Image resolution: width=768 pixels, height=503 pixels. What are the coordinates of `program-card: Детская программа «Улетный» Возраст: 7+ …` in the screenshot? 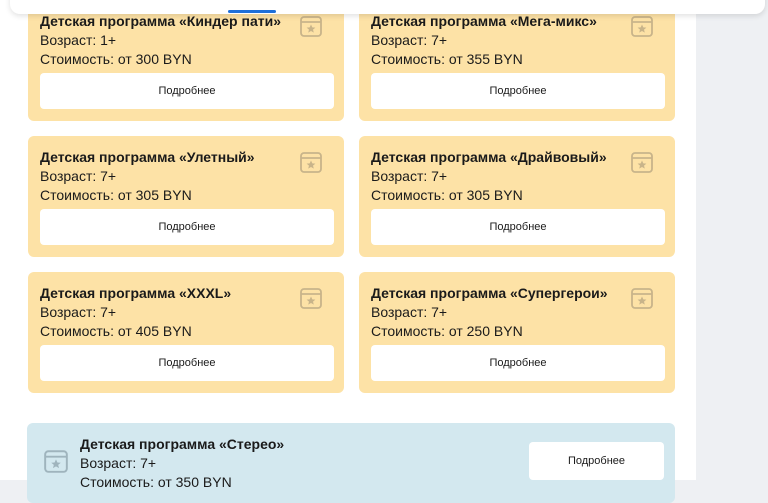 It's located at (186, 196).